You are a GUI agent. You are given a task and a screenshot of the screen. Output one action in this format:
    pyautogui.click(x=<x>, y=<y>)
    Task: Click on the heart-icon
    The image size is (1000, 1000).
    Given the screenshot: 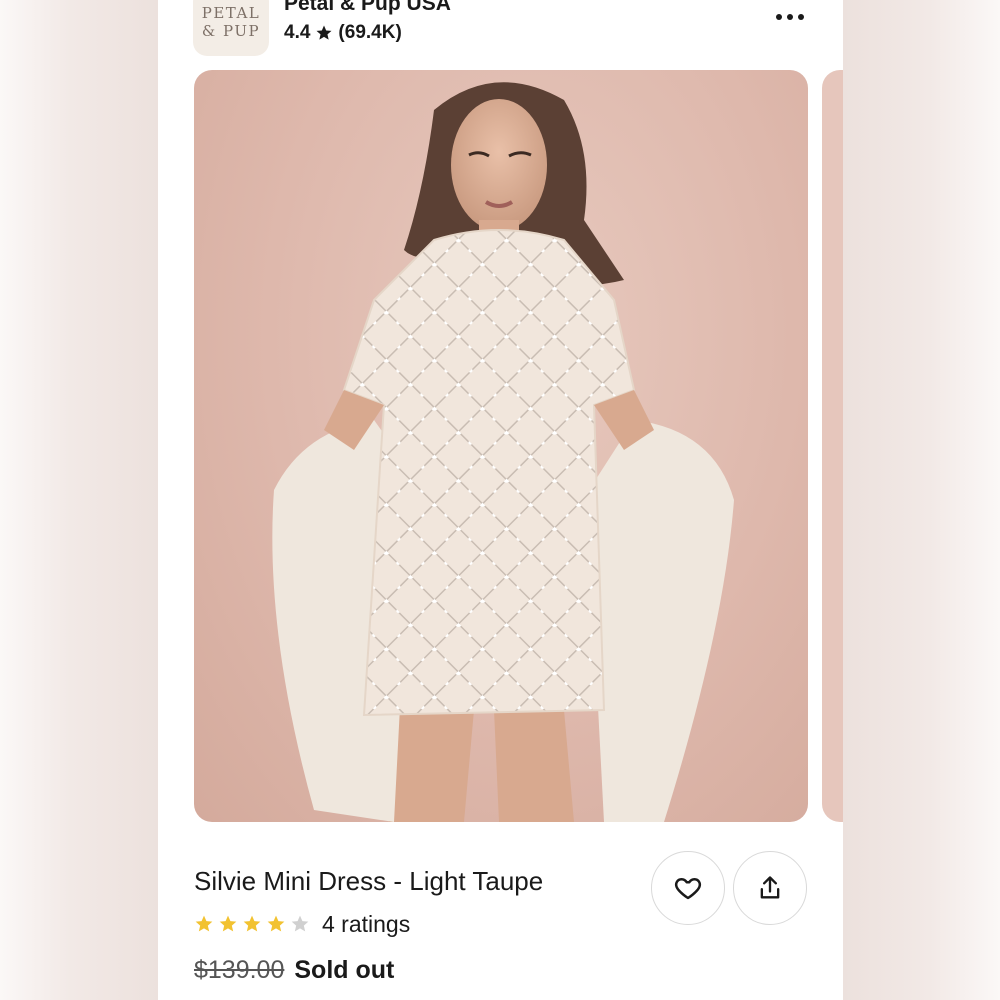 What is the action you would take?
    pyautogui.click(x=688, y=889)
    